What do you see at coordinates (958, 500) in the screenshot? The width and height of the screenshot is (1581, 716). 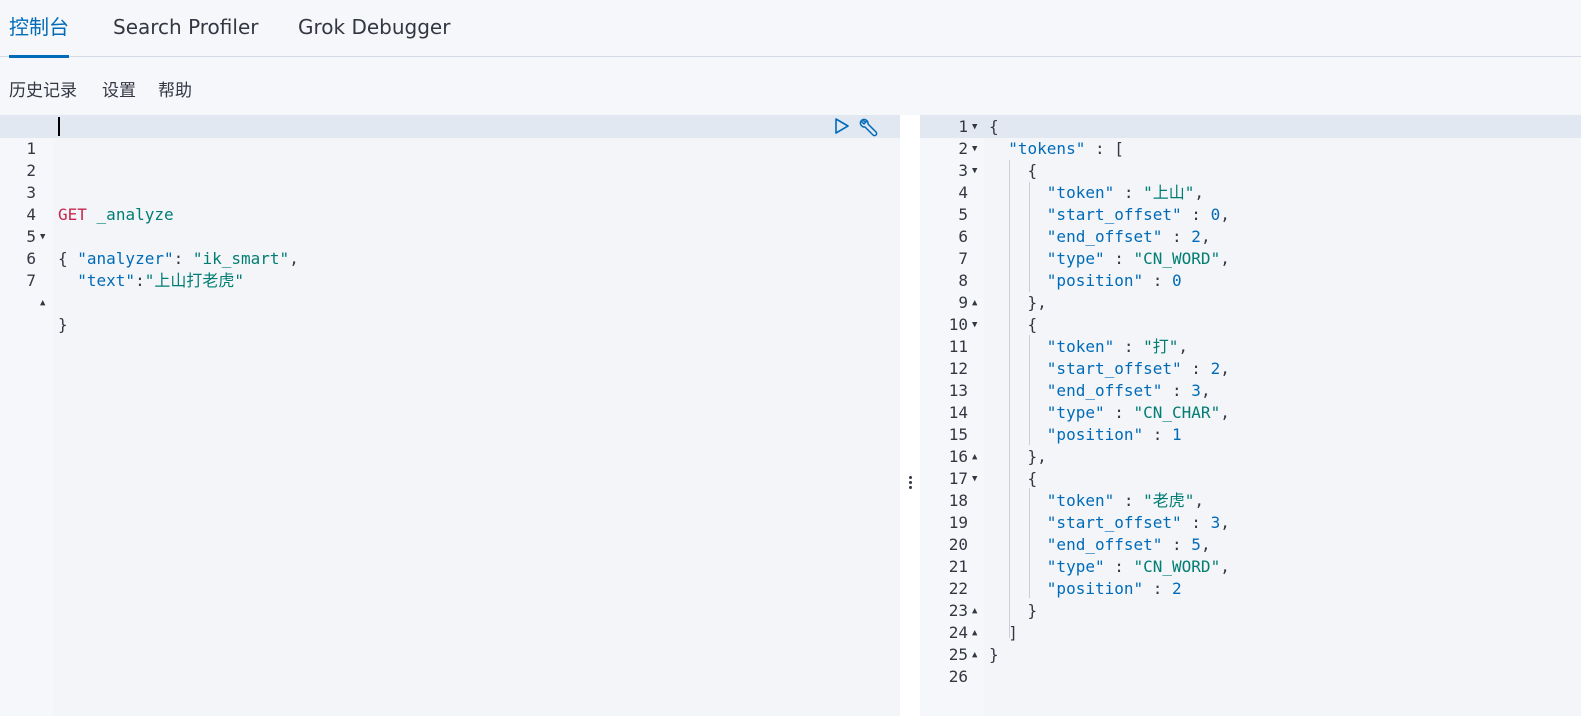 I see `code-token: 18` at bounding box center [958, 500].